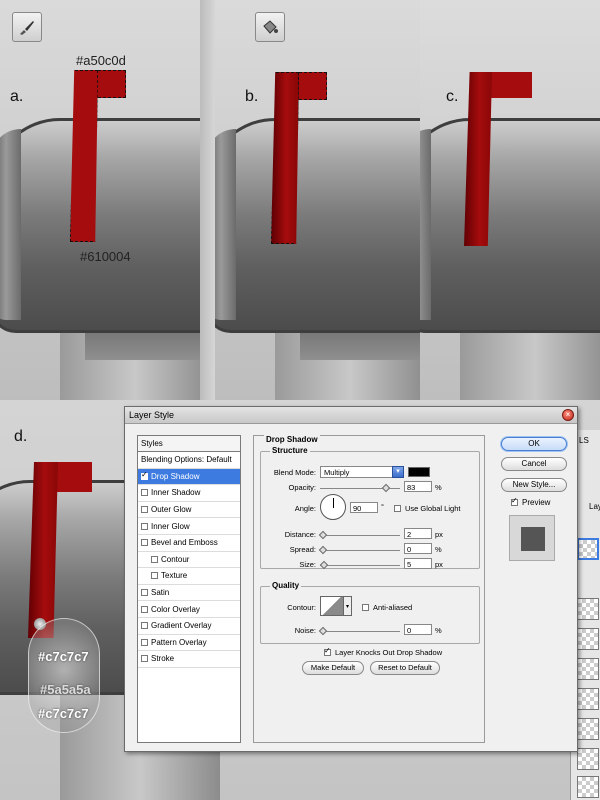  What do you see at coordinates (189, 560) in the screenshot?
I see `style-item-contour: Contour` at bounding box center [189, 560].